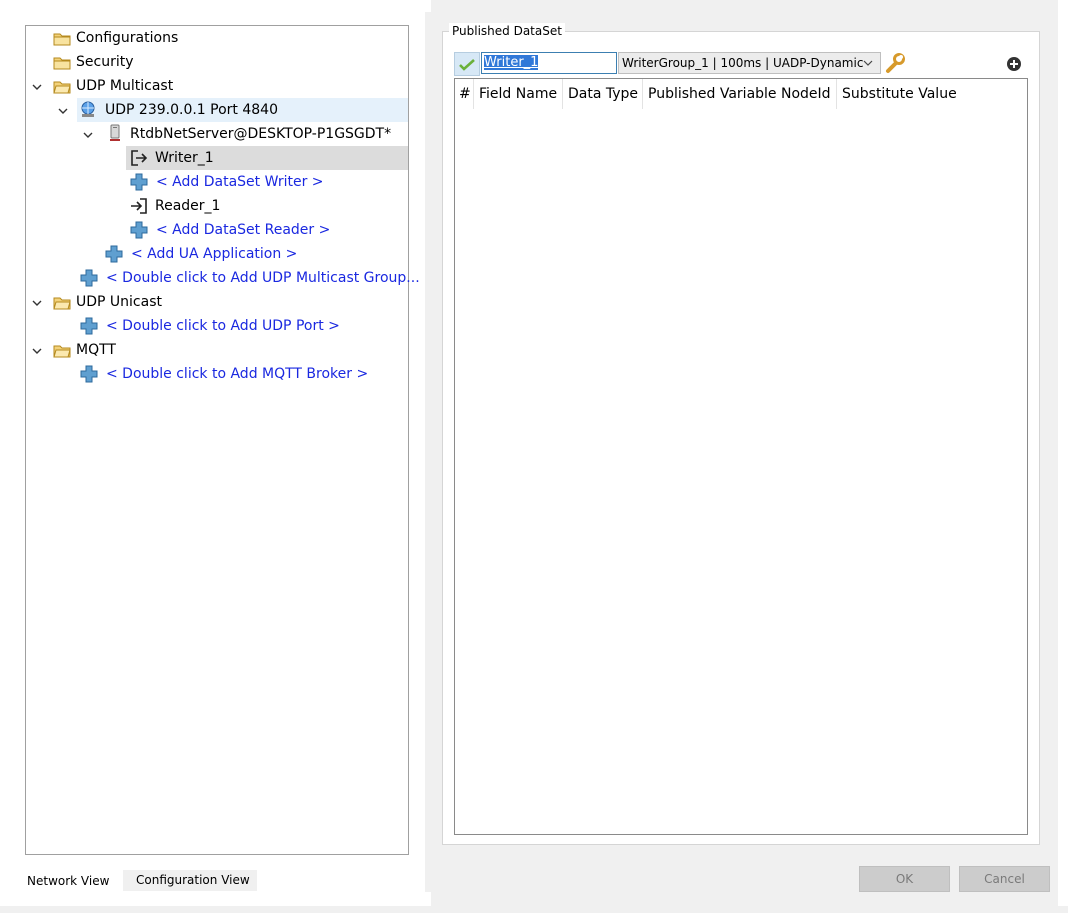 Image resolution: width=1068 pixels, height=913 pixels. What do you see at coordinates (190, 880) in the screenshot?
I see `tab-configuration-view: Configuration View` at bounding box center [190, 880].